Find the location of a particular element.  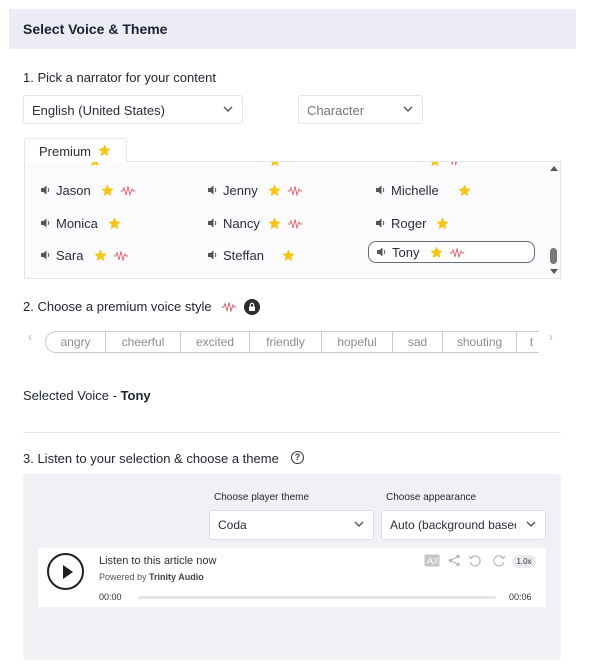

styles-prev-arrow: ‹ is located at coordinates (30, 337).